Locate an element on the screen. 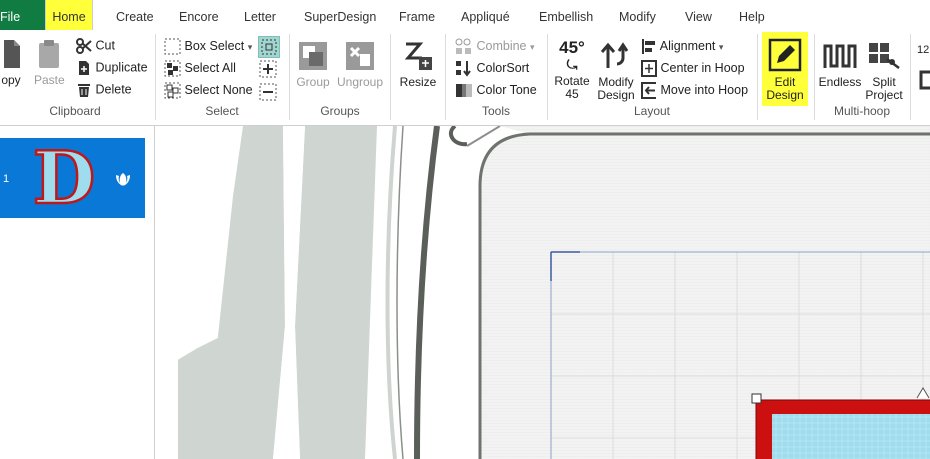 This screenshot has width=930, height=459. delete-button: Delete is located at coordinates (104, 90).